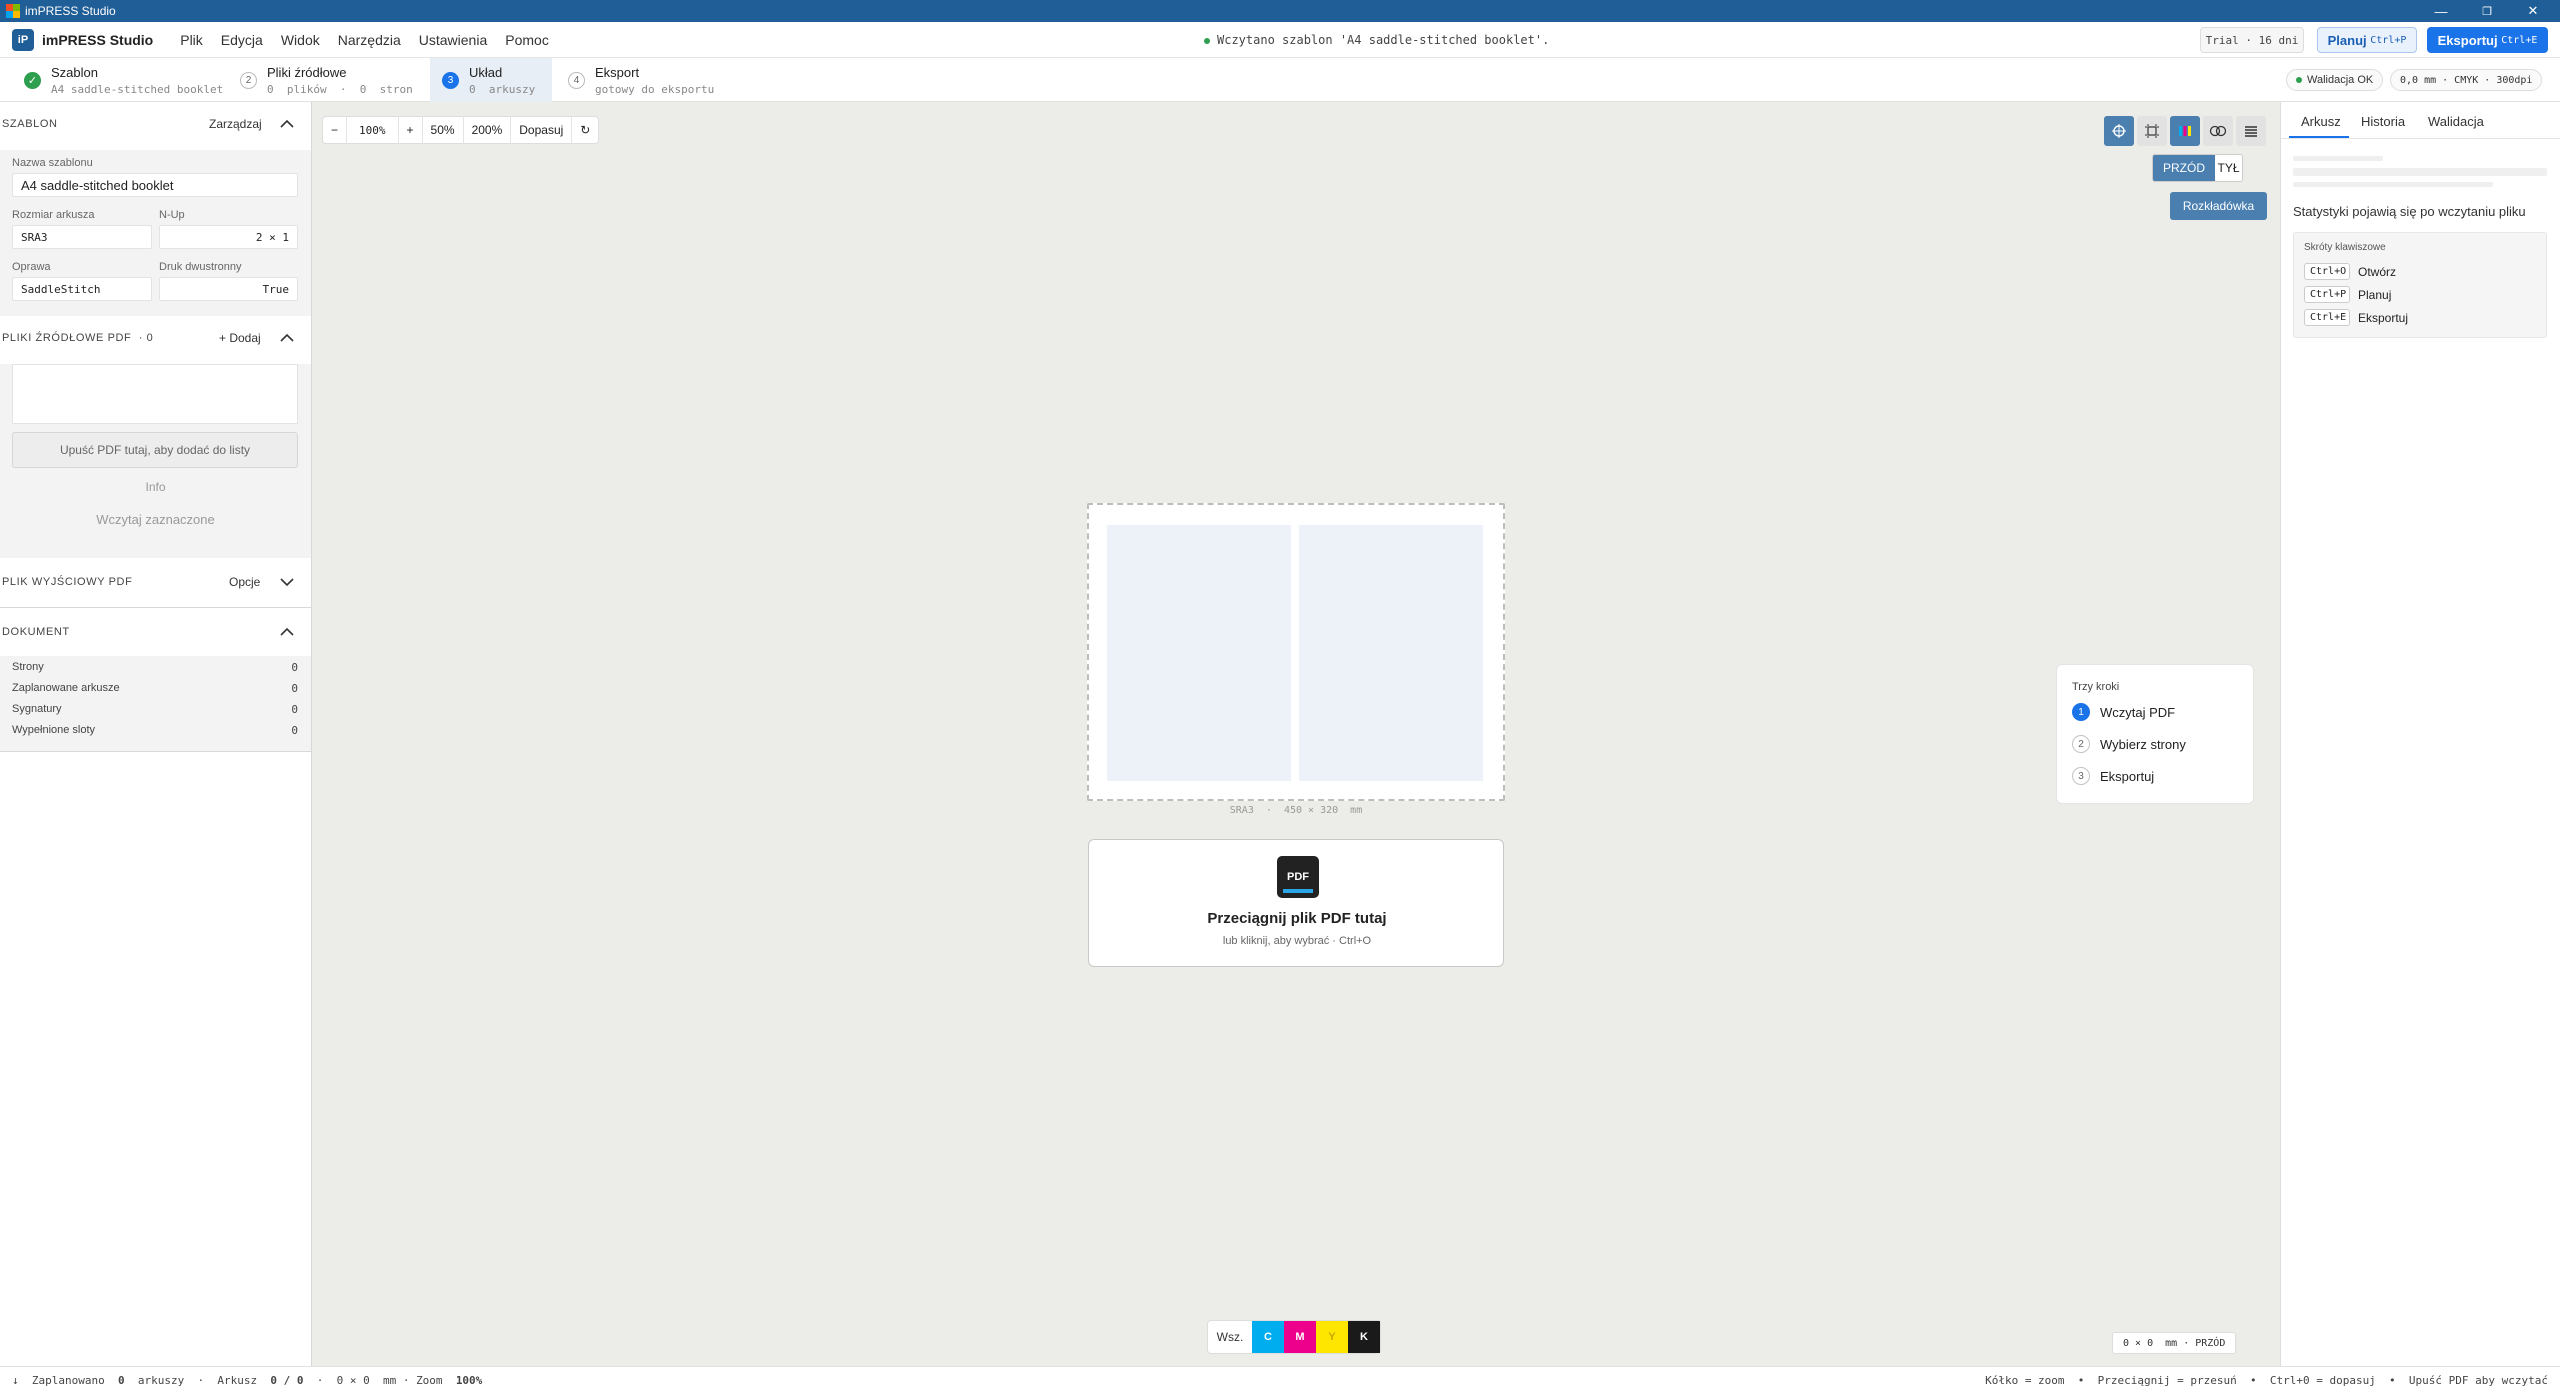 The width and height of the screenshot is (2560, 1392). What do you see at coordinates (155, 338) in the screenshot?
I see `source-pdfs-header: PLIKI ŹRÓDŁOWE PDF · 0 + Dodaj` at bounding box center [155, 338].